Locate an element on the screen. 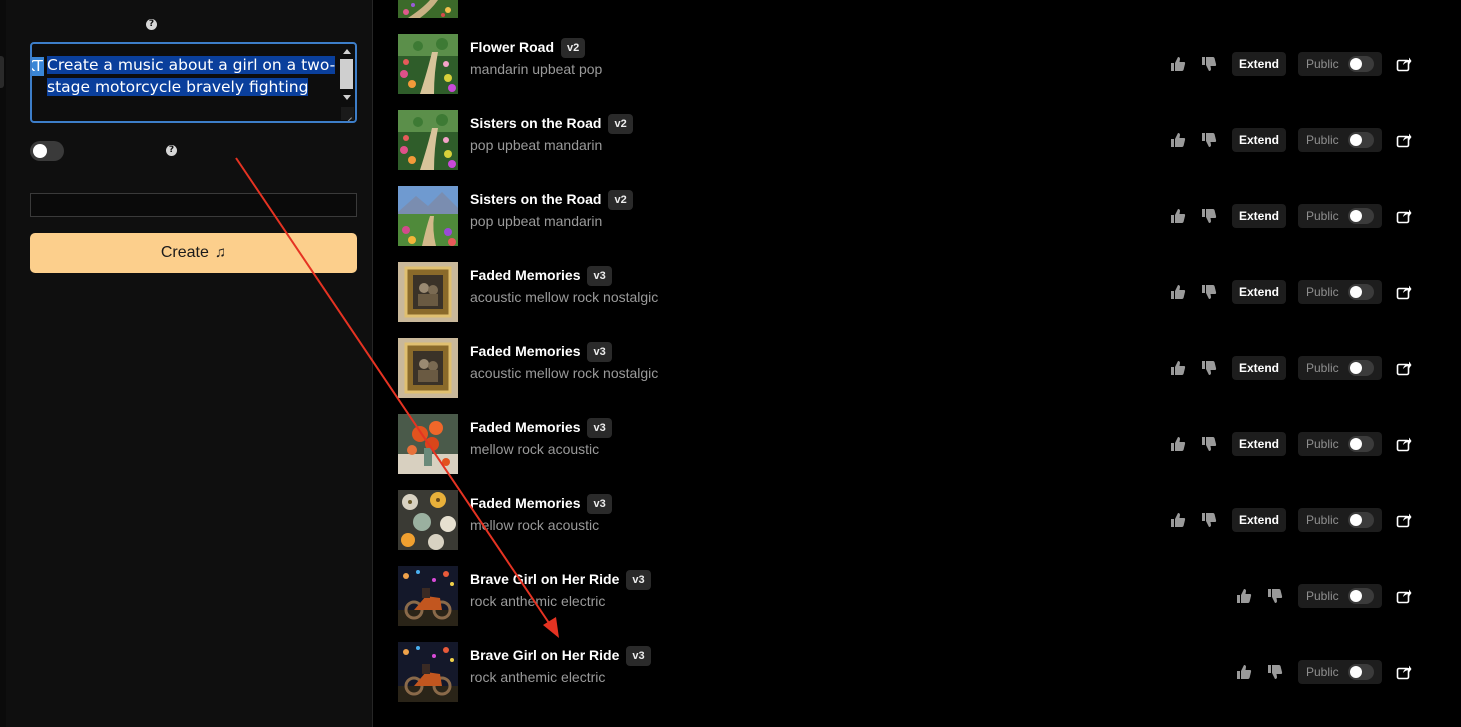 This screenshot has height=727, width=1461. song-style-tags: mandarin upbeat pop is located at coordinates (536, 69).